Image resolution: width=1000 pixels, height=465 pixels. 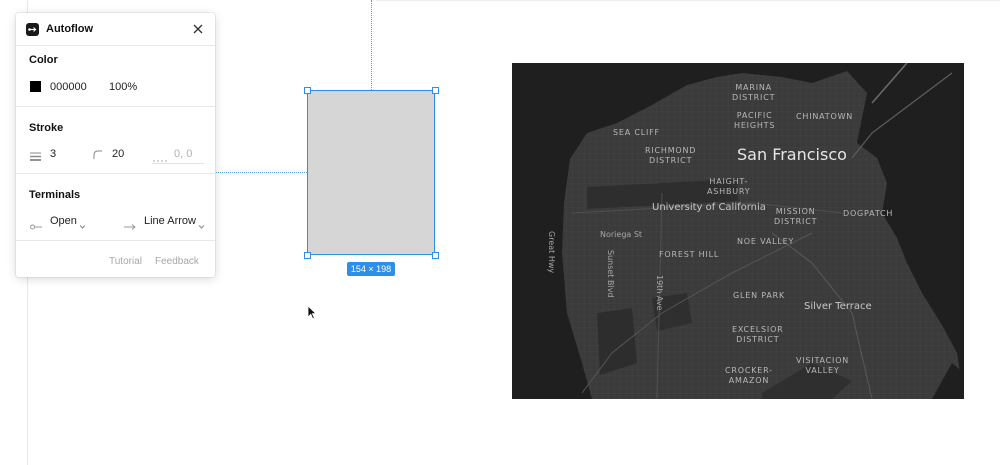 I want to click on map-label-silver-terrace: Silver Terrace, so click(x=838, y=306).